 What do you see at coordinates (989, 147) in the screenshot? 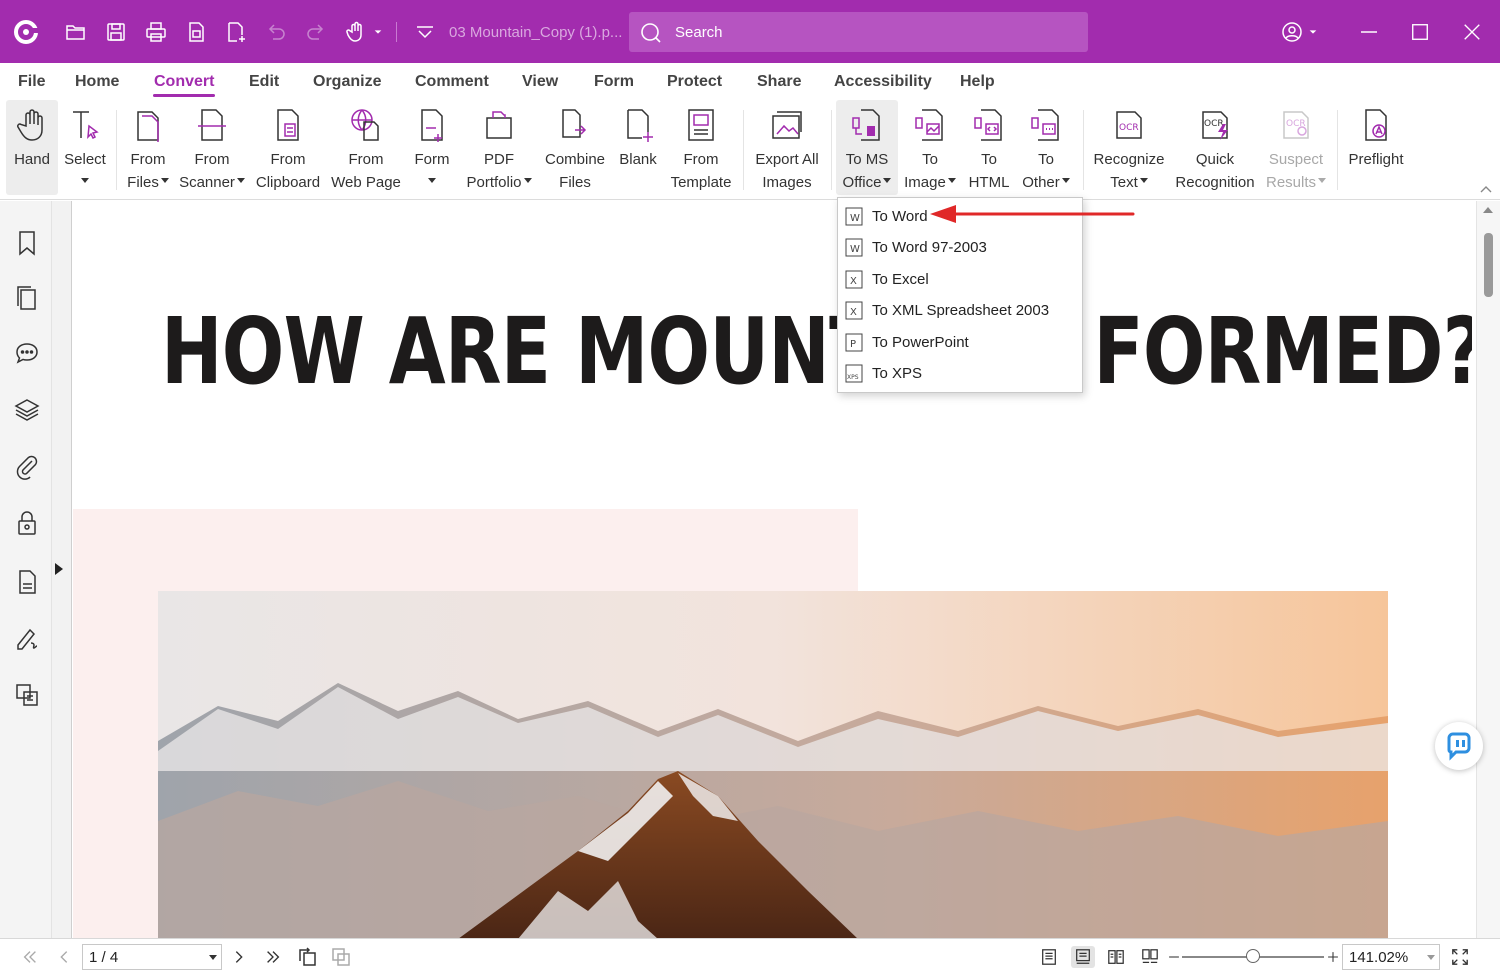
I see `to-html-button: To HTML` at bounding box center [989, 147].